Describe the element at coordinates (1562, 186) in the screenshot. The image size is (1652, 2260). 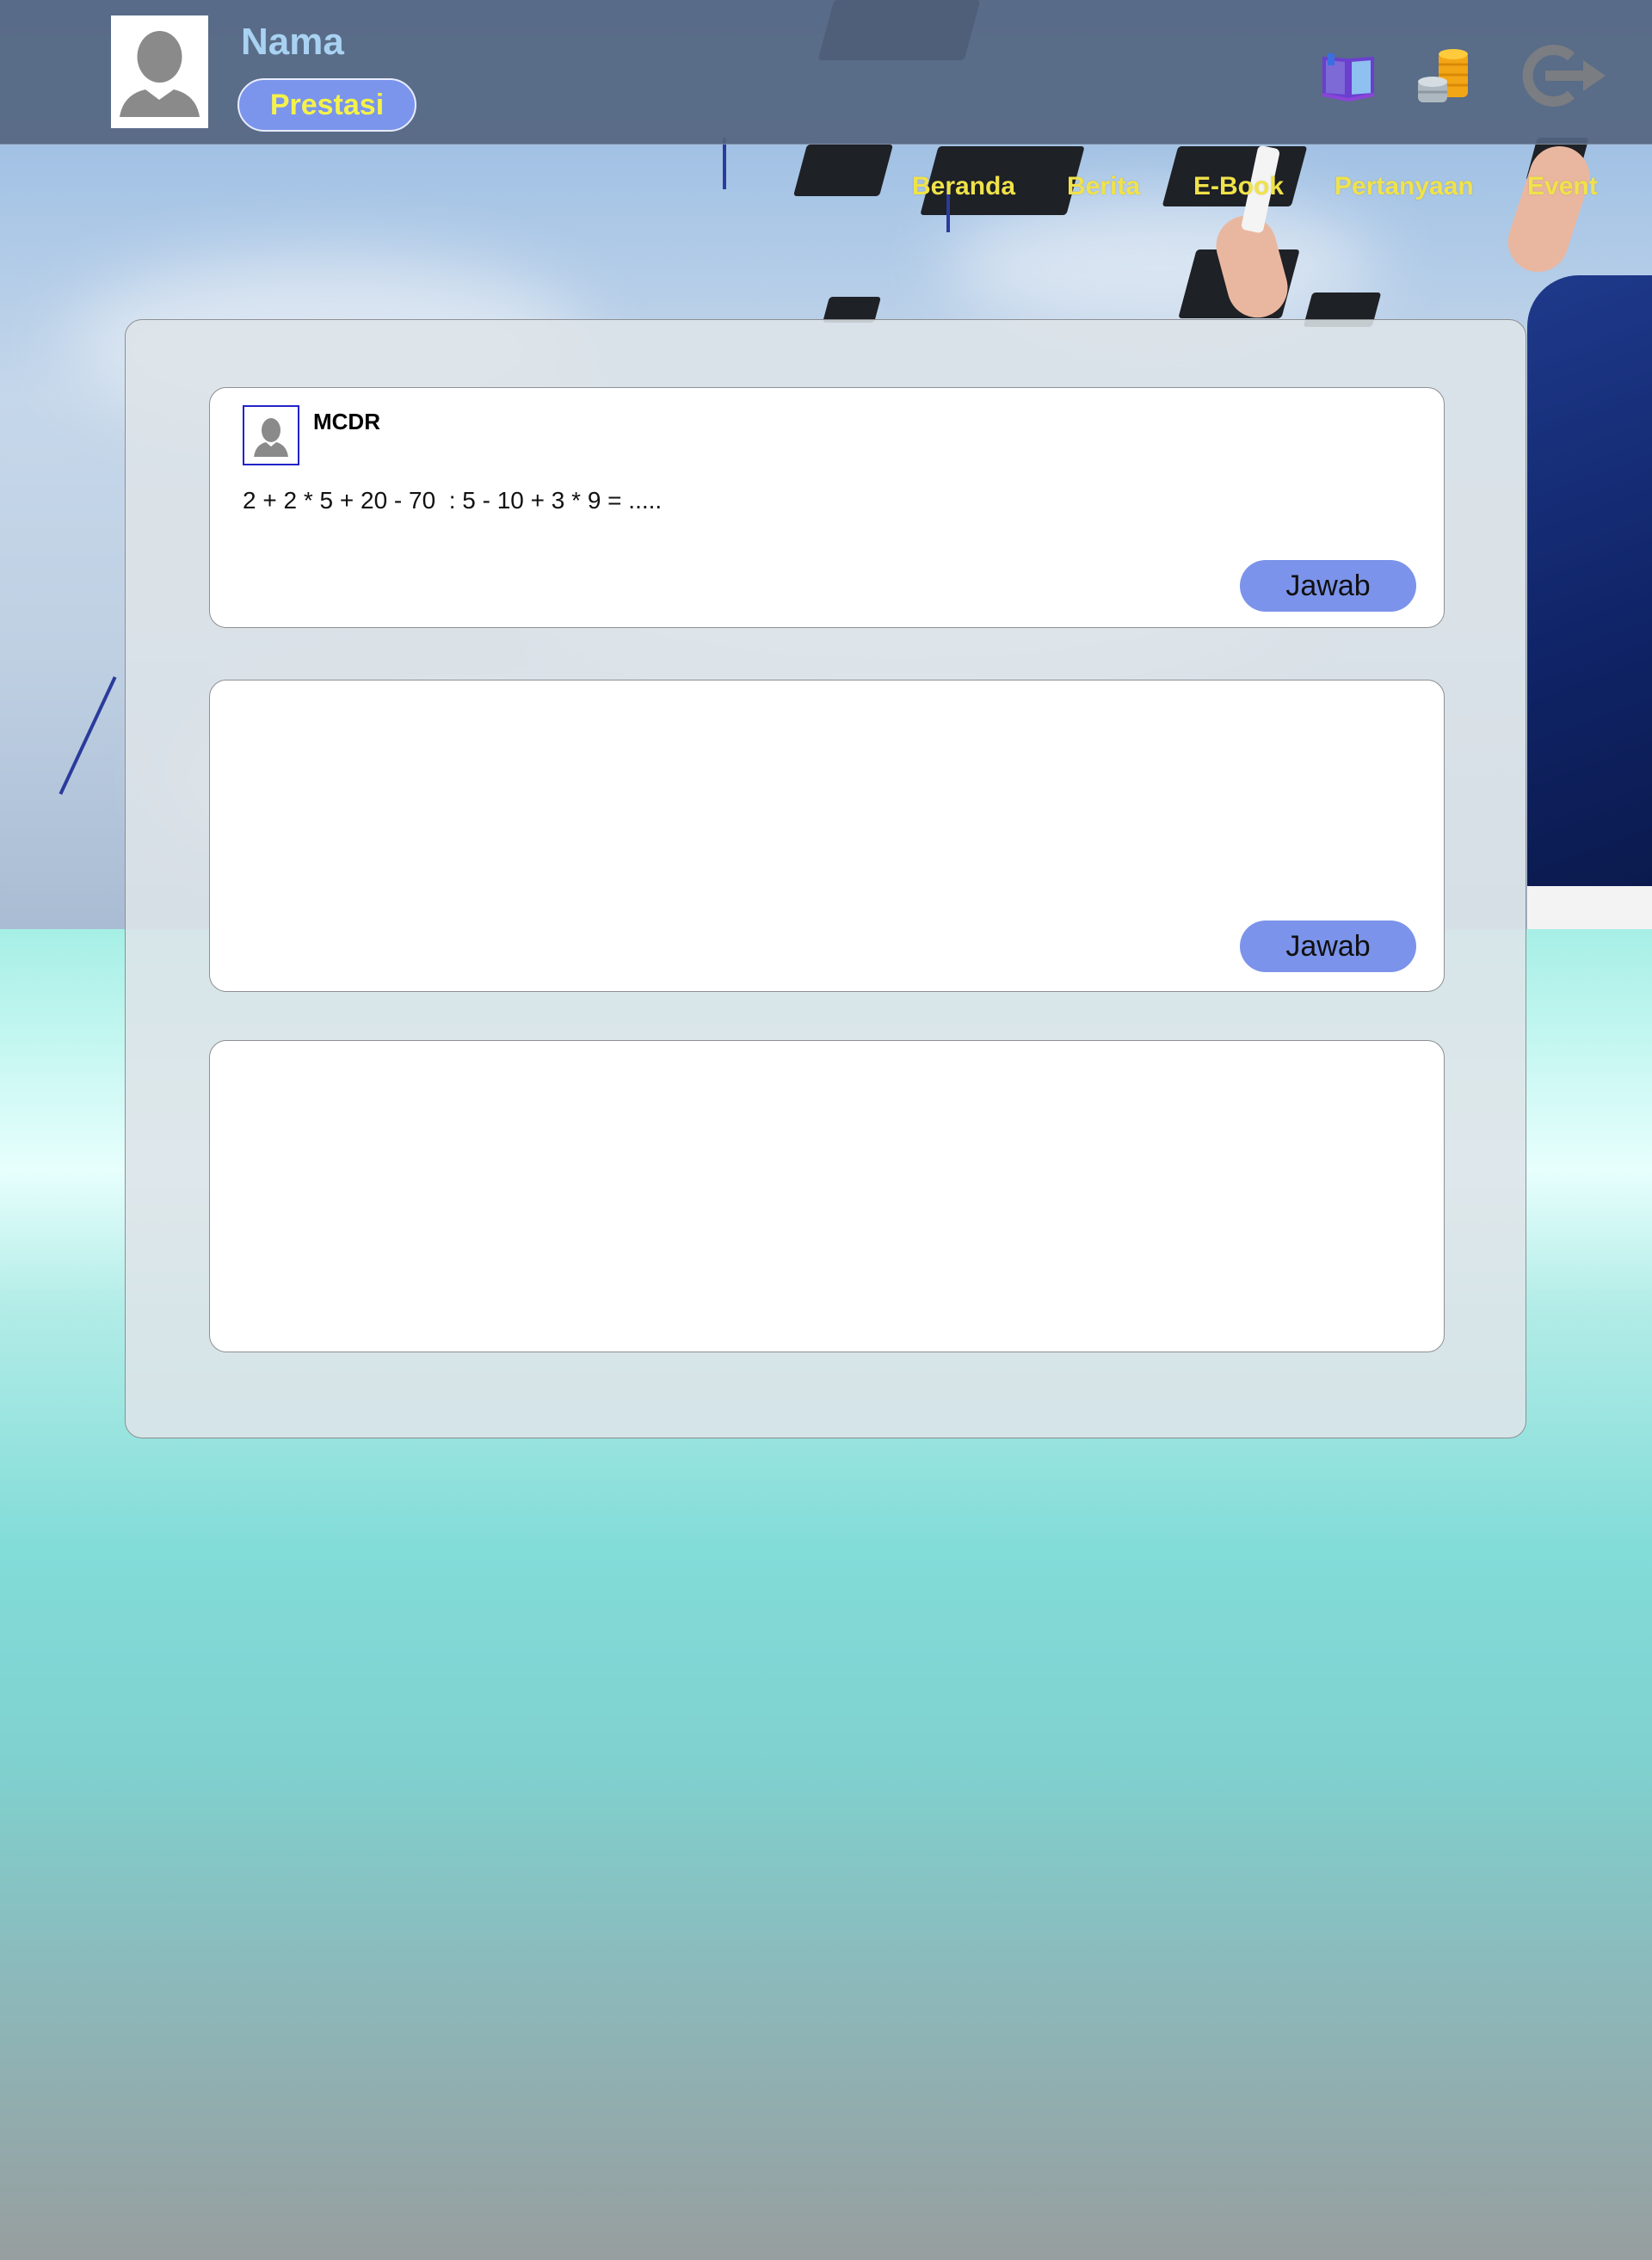
I see `nav-event: Event` at that location.